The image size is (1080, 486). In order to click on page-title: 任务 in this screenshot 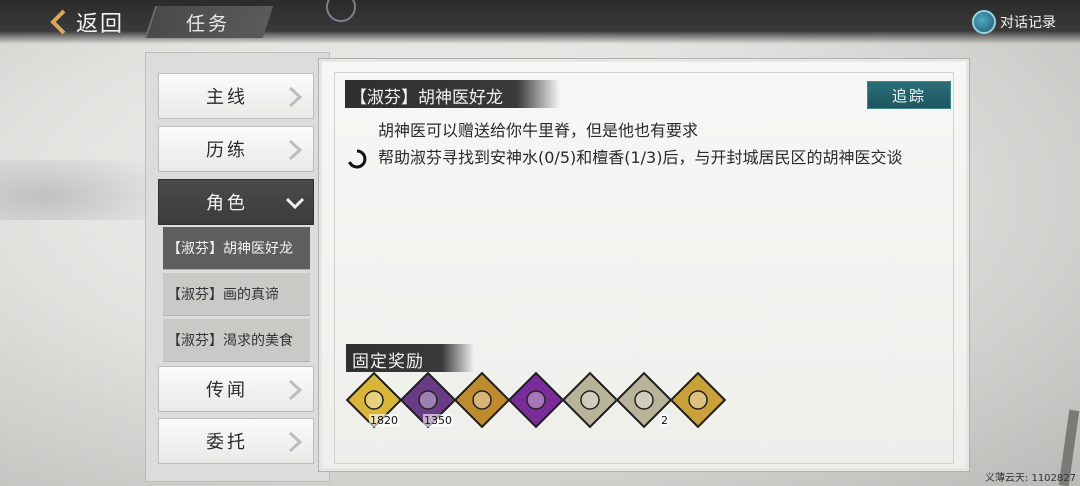, I will do `click(208, 24)`.